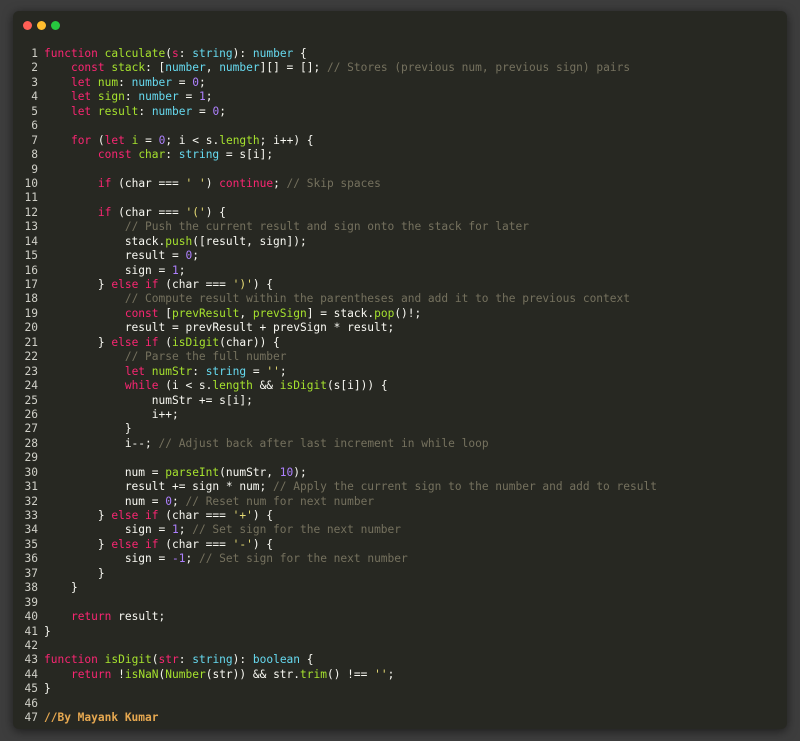  What do you see at coordinates (31, 313) in the screenshot?
I see `line-number: 19` at bounding box center [31, 313].